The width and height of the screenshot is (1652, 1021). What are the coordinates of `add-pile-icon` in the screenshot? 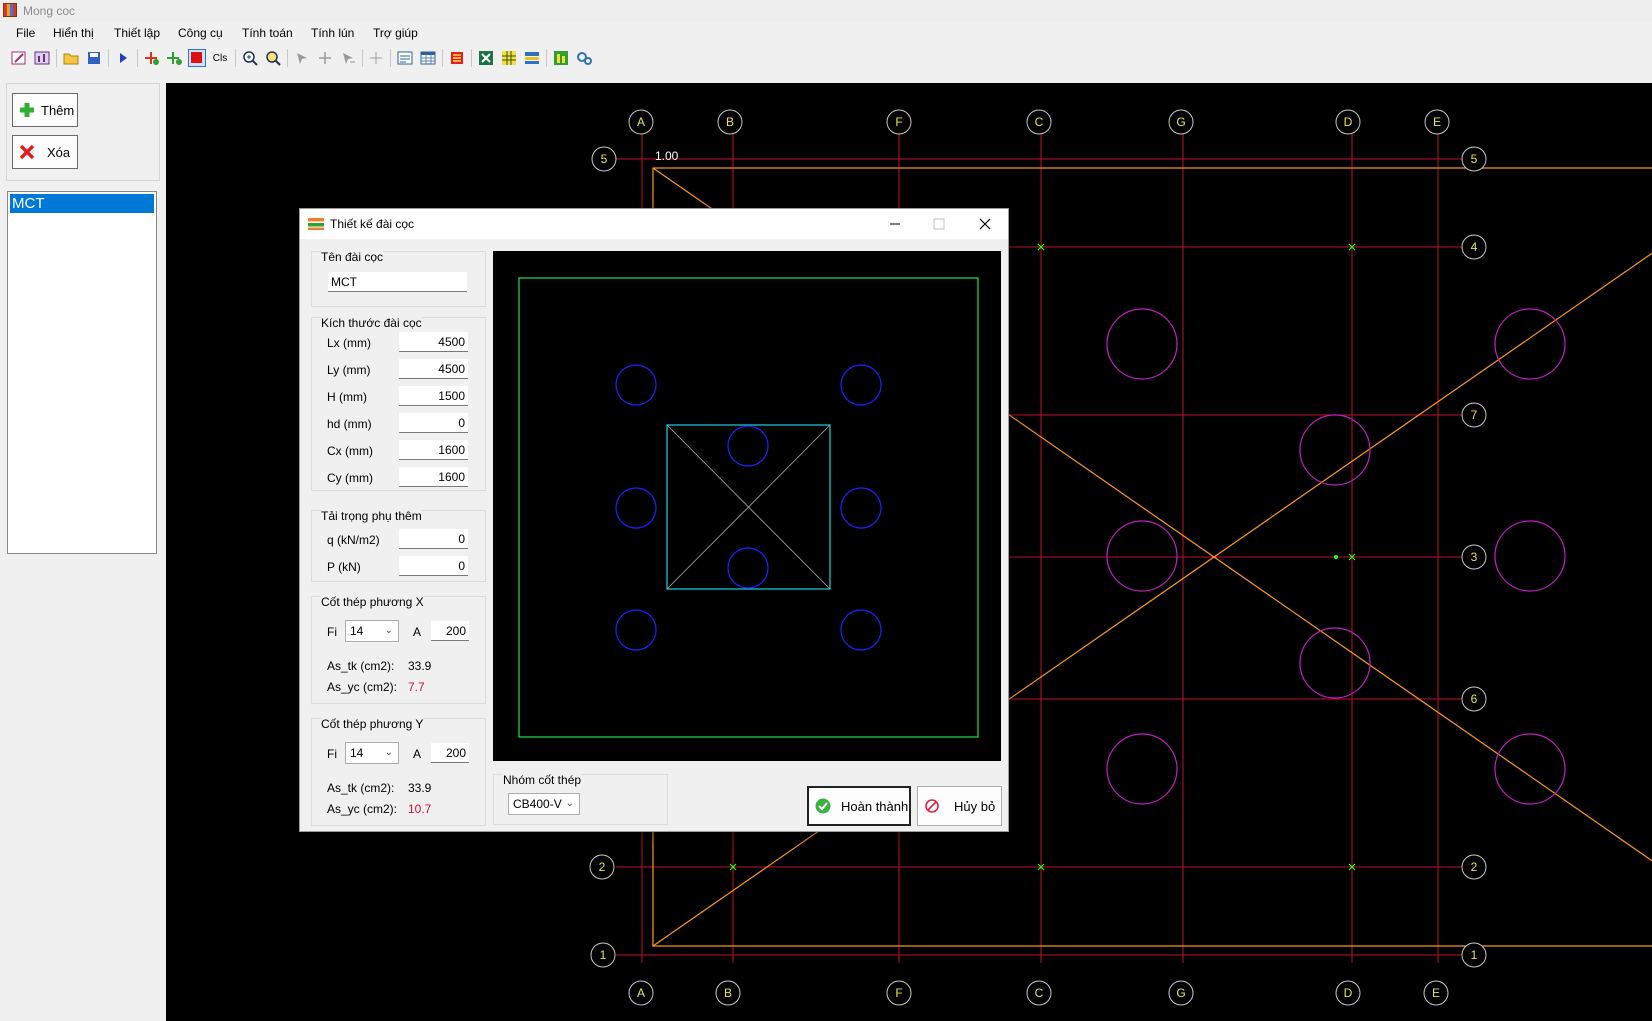 It's located at (175, 58).